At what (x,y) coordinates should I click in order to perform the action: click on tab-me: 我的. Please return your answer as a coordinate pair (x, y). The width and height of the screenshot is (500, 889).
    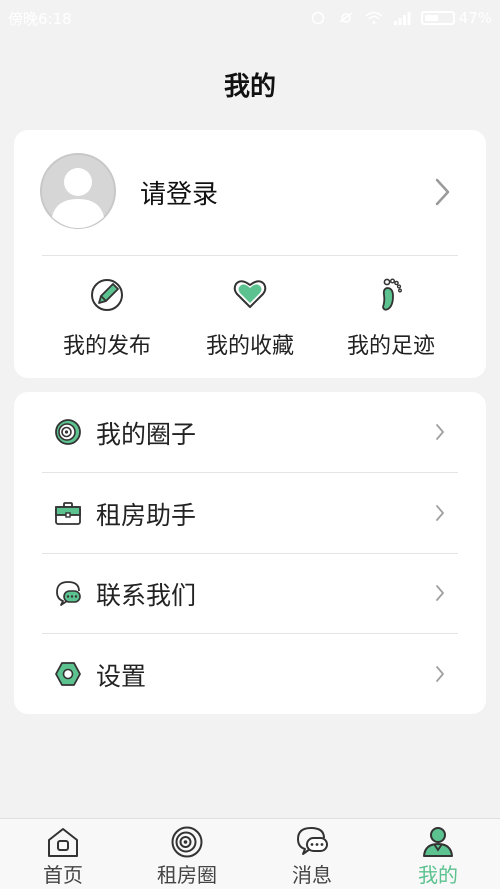
    Looking at the image, I should click on (438, 856).